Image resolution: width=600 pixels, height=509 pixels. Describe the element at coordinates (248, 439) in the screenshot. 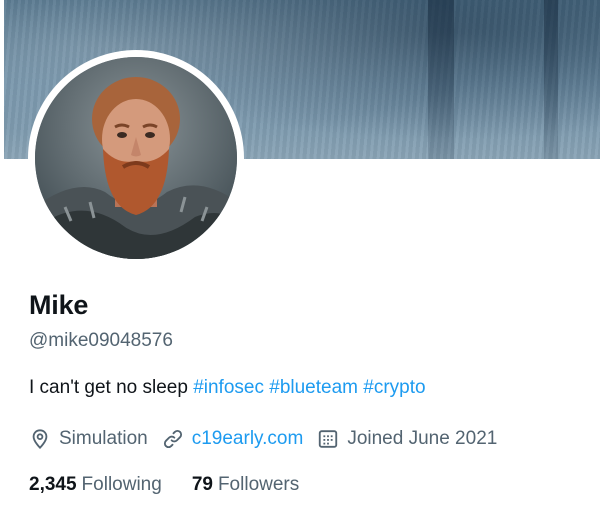

I see `website-link: c19early.com` at that location.